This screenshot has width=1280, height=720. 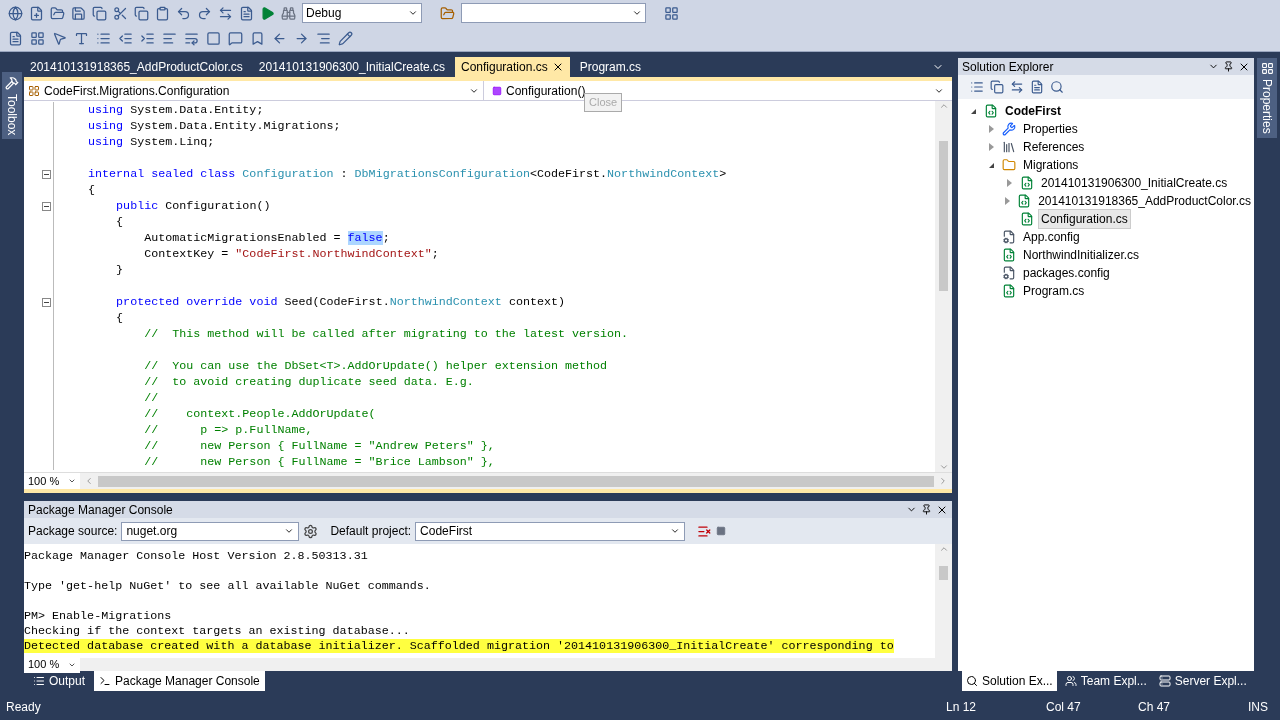 I want to click on text-icon, so click(x=81, y=39).